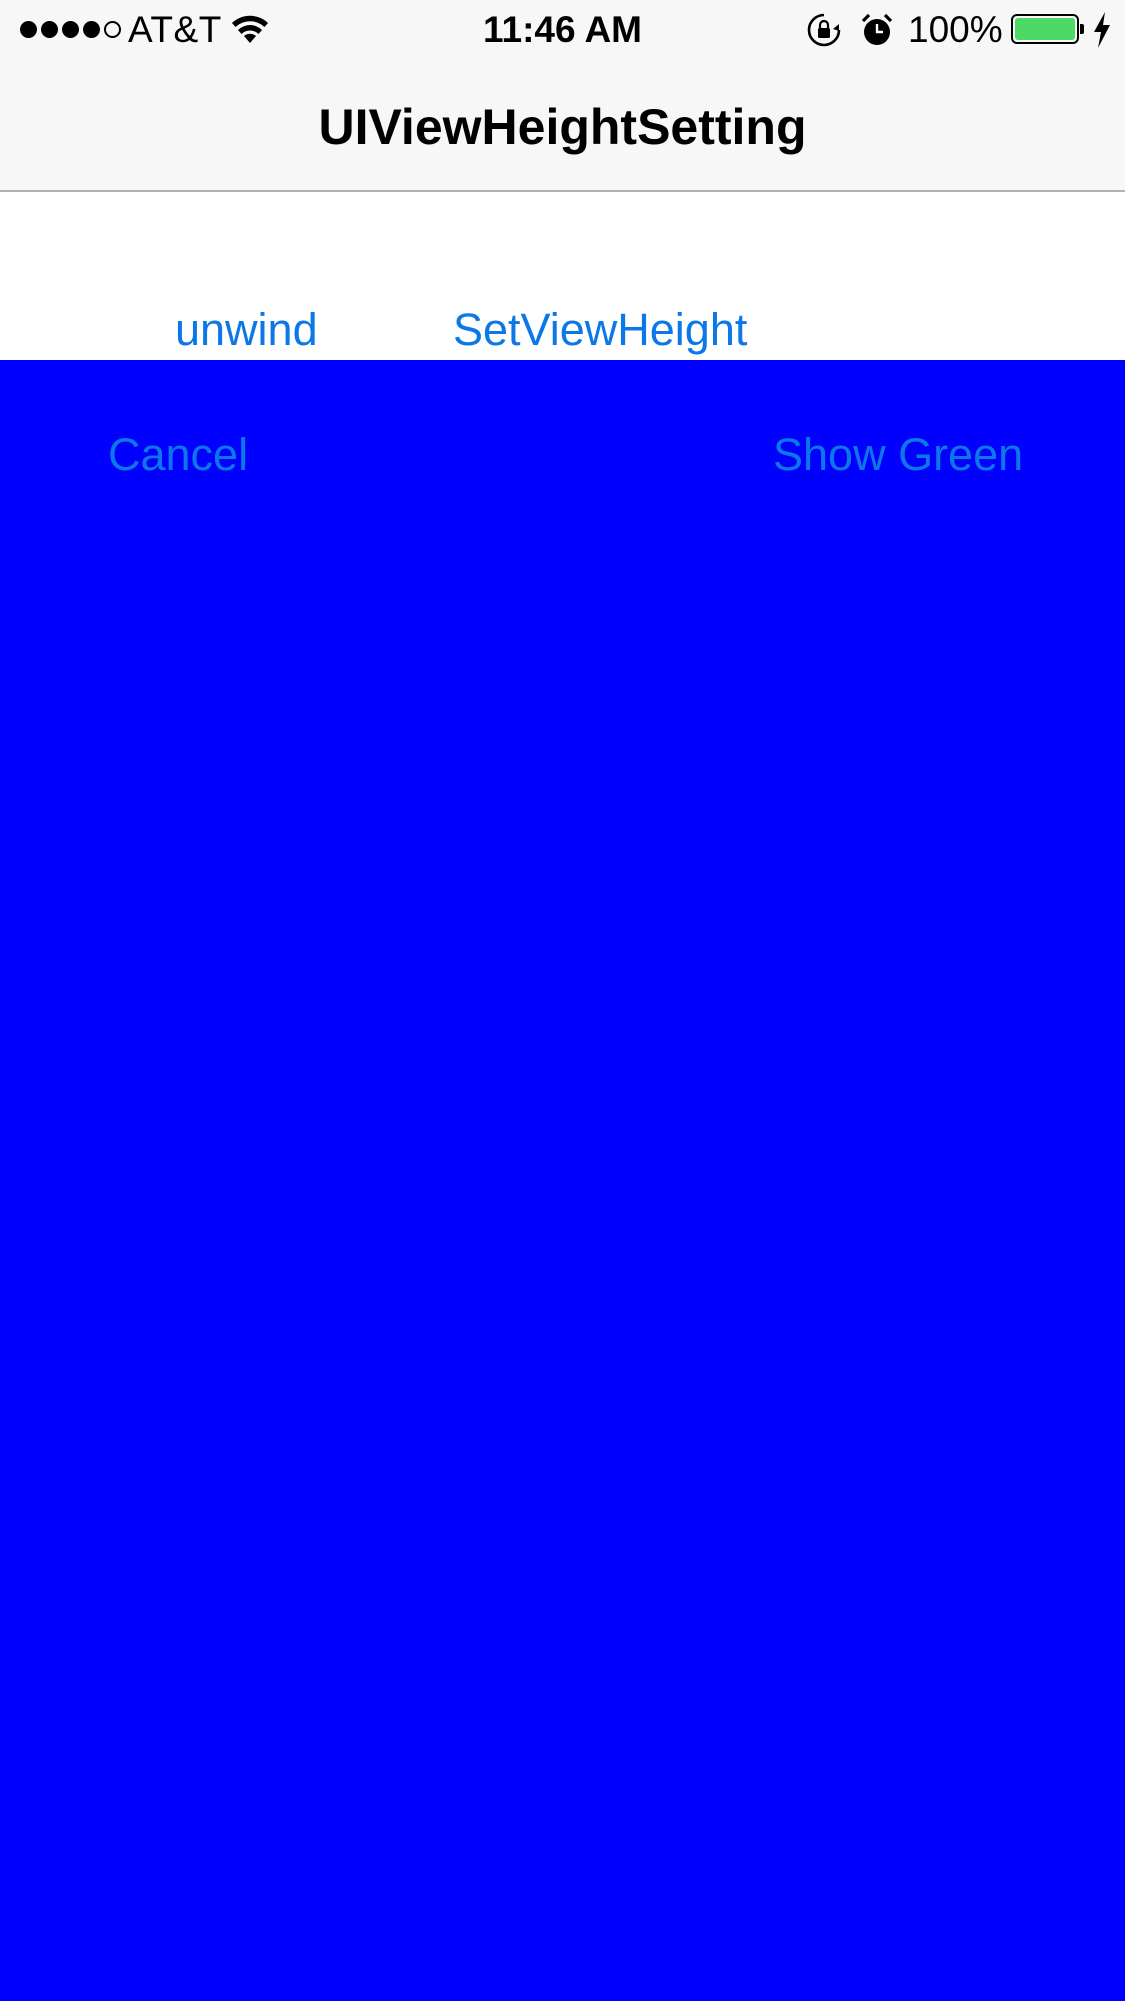 This screenshot has height=2001, width=1125. I want to click on rotation-lock-icon, so click(824, 30).